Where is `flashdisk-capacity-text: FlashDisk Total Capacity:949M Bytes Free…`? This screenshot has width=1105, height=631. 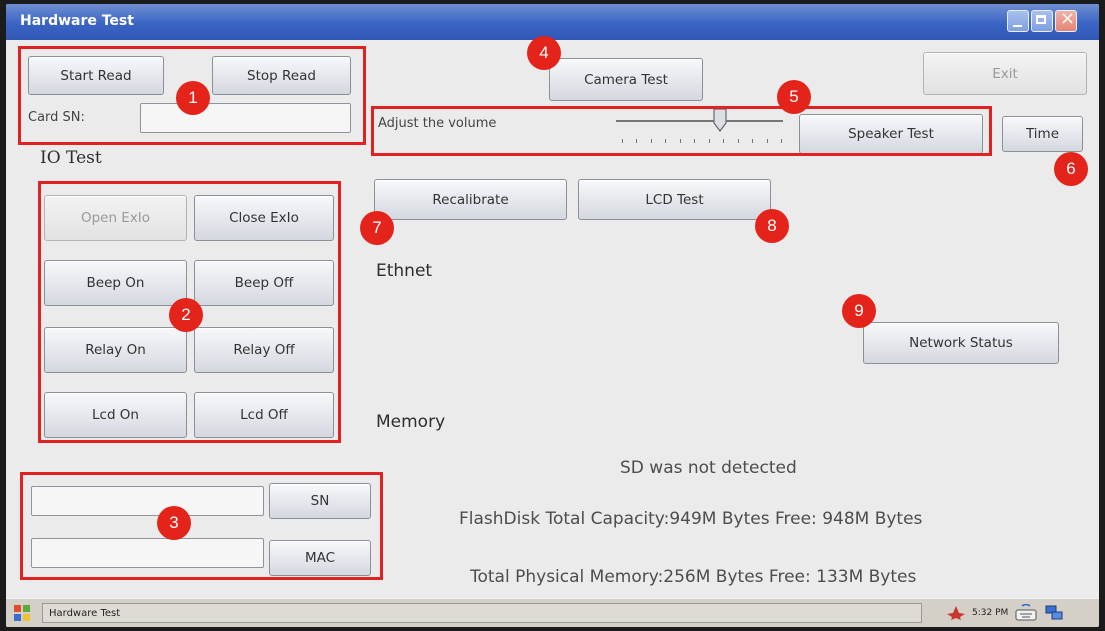 flashdisk-capacity-text: FlashDisk Total Capacity:949M Bytes Free… is located at coordinates (691, 519).